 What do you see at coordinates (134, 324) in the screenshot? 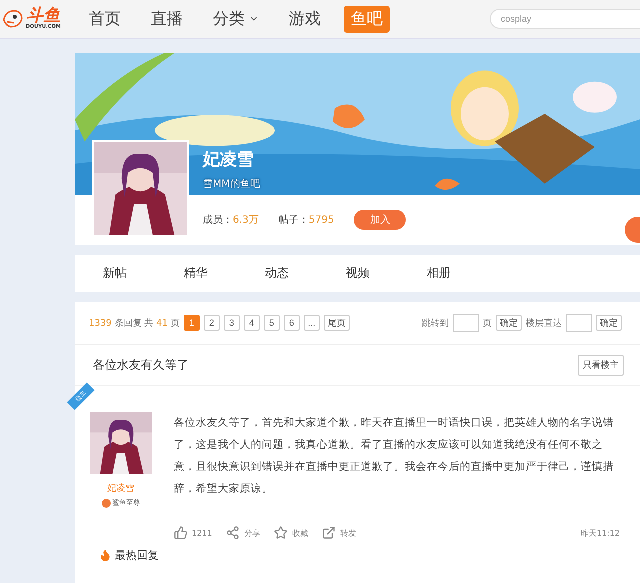
I see `reply-count: 1339 条回复 共 41 页` at bounding box center [134, 324].